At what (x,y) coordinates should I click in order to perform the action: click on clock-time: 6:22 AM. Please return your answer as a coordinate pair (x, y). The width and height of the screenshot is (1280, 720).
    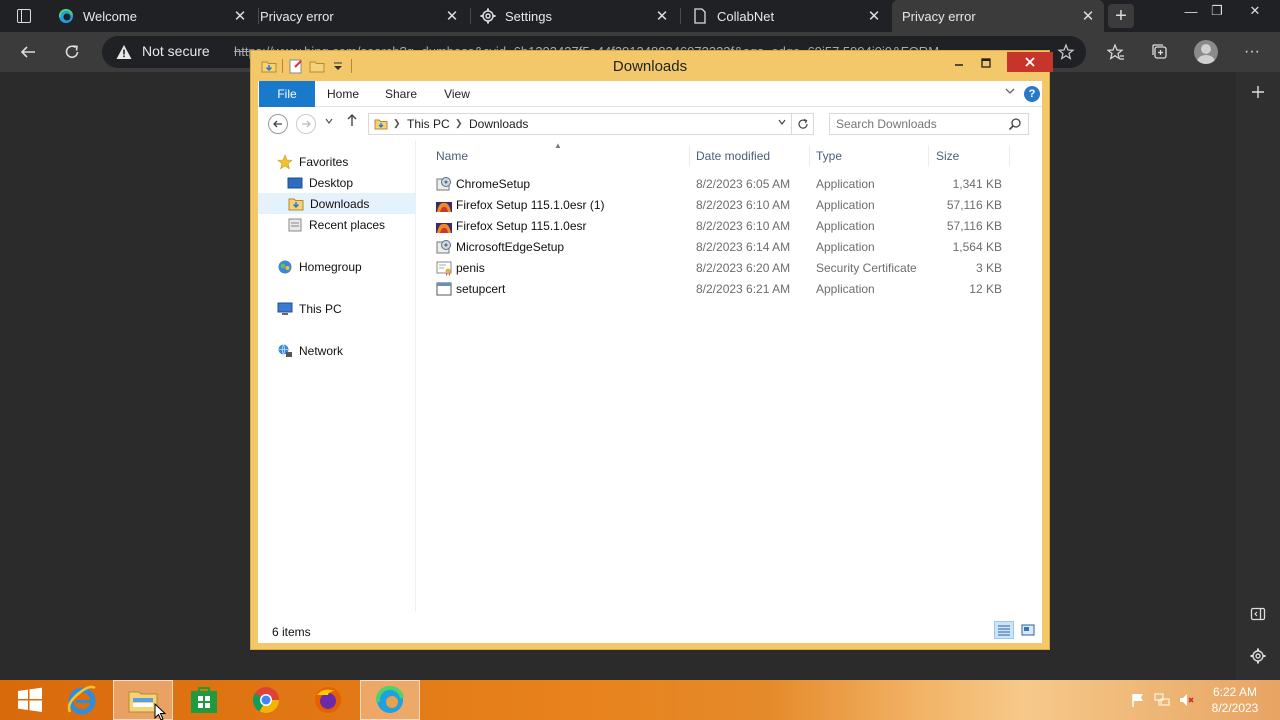
    Looking at the image, I should click on (1235, 692).